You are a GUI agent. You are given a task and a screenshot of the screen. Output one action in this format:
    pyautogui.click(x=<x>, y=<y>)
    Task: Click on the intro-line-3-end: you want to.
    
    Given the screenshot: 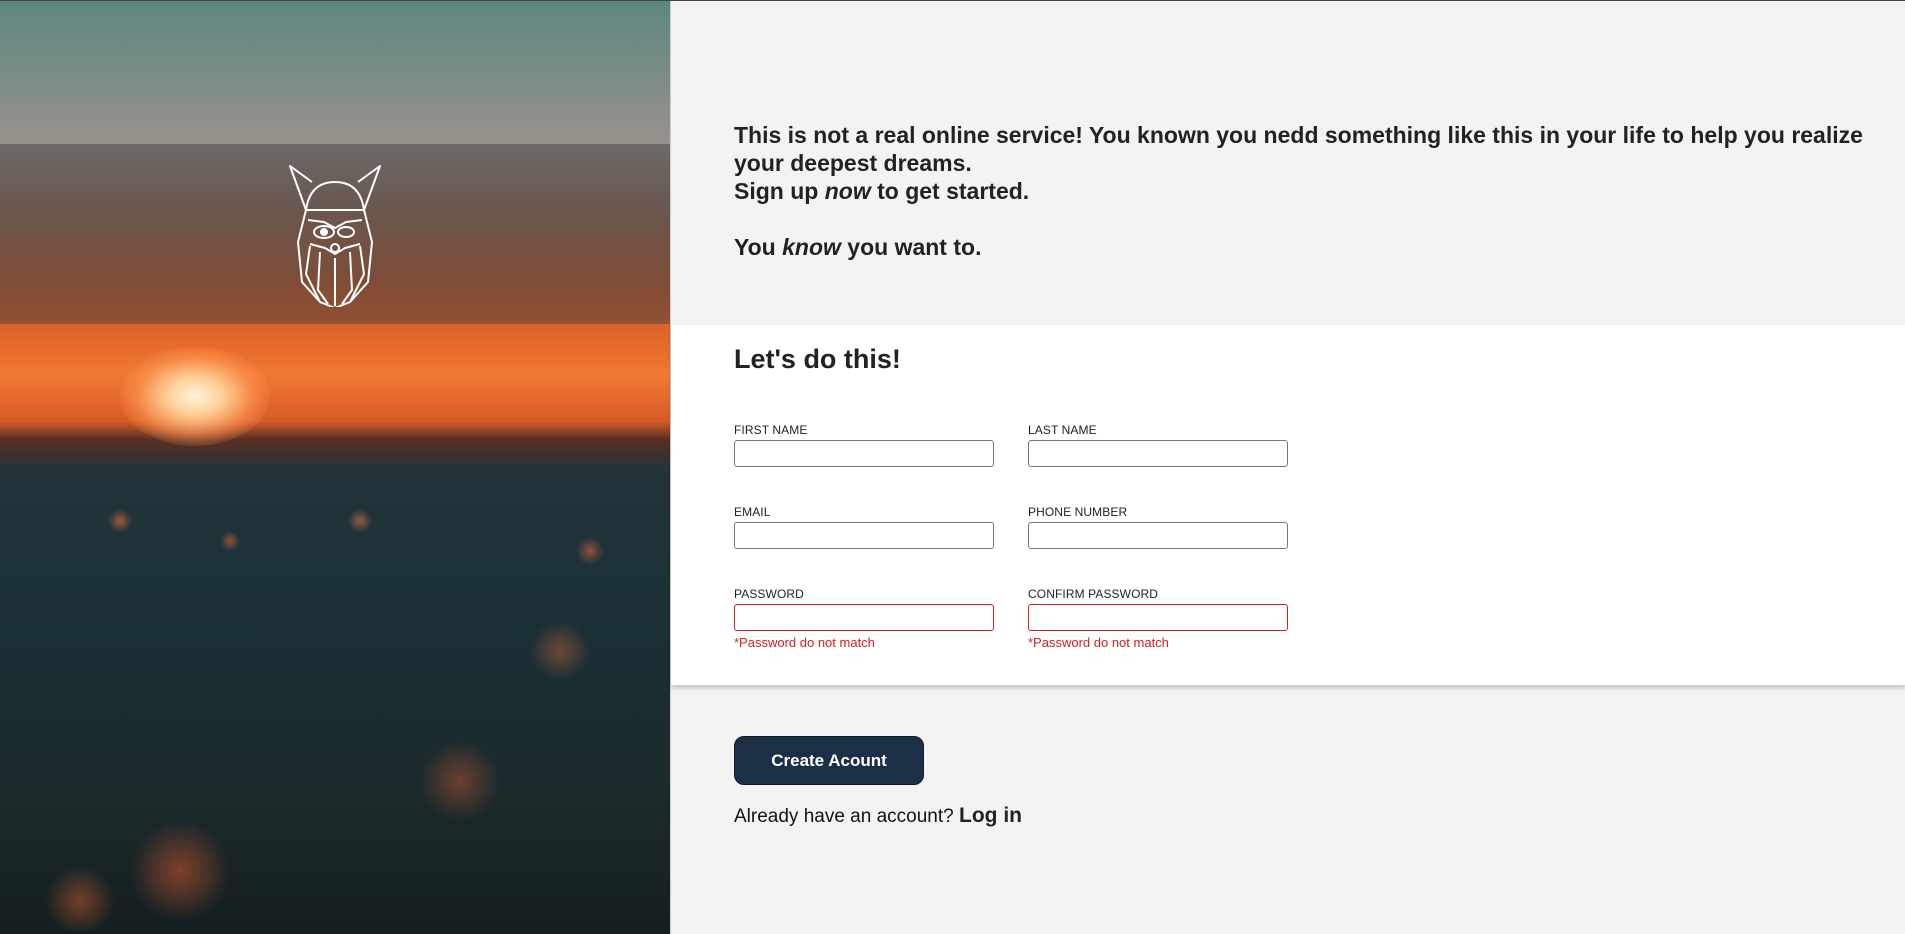 What is the action you would take?
    pyautogui.click(x=911, y=247)
    